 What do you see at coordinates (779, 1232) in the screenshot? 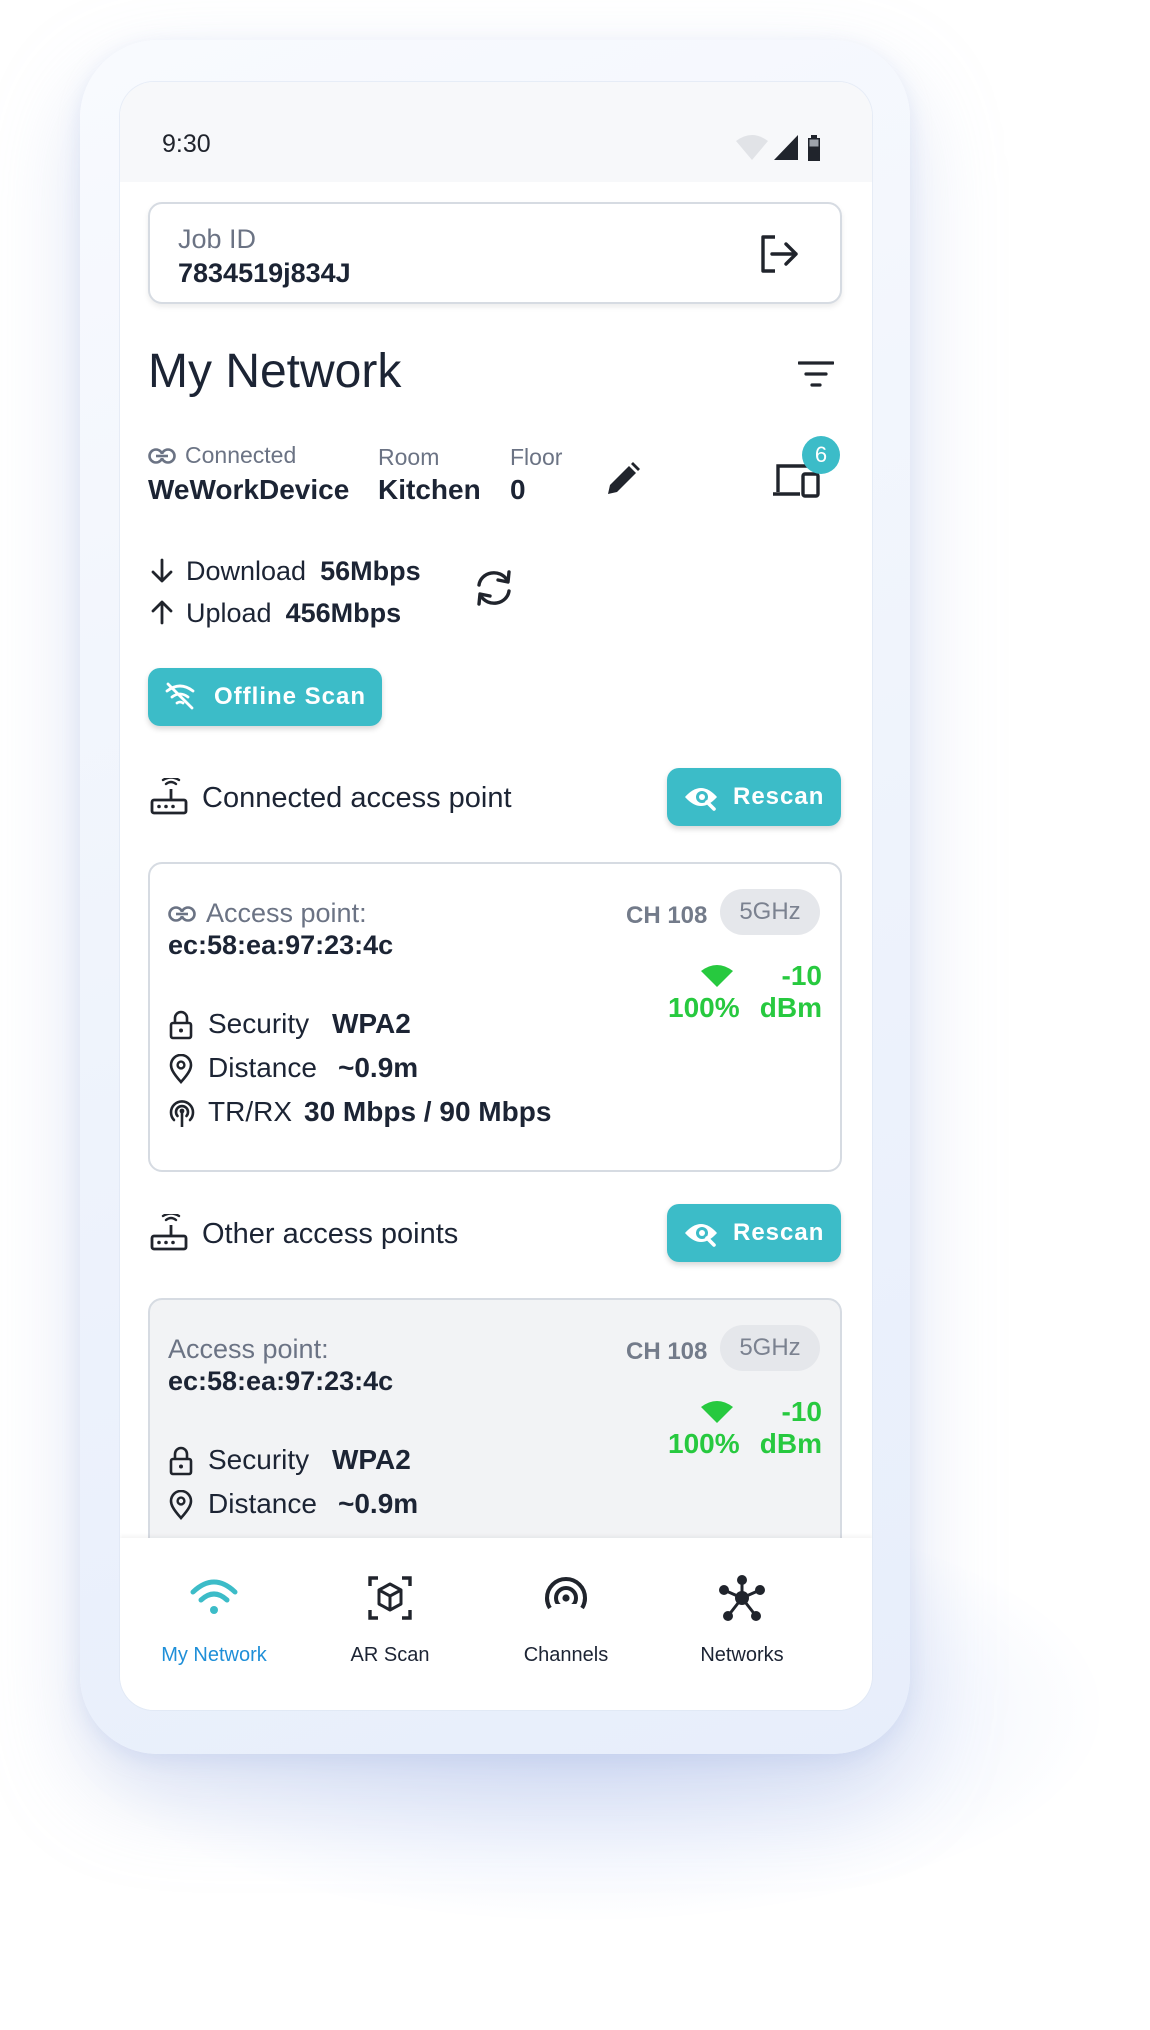
I see `rescan-other-label: Rescan` at bounding box center [779, 1232].